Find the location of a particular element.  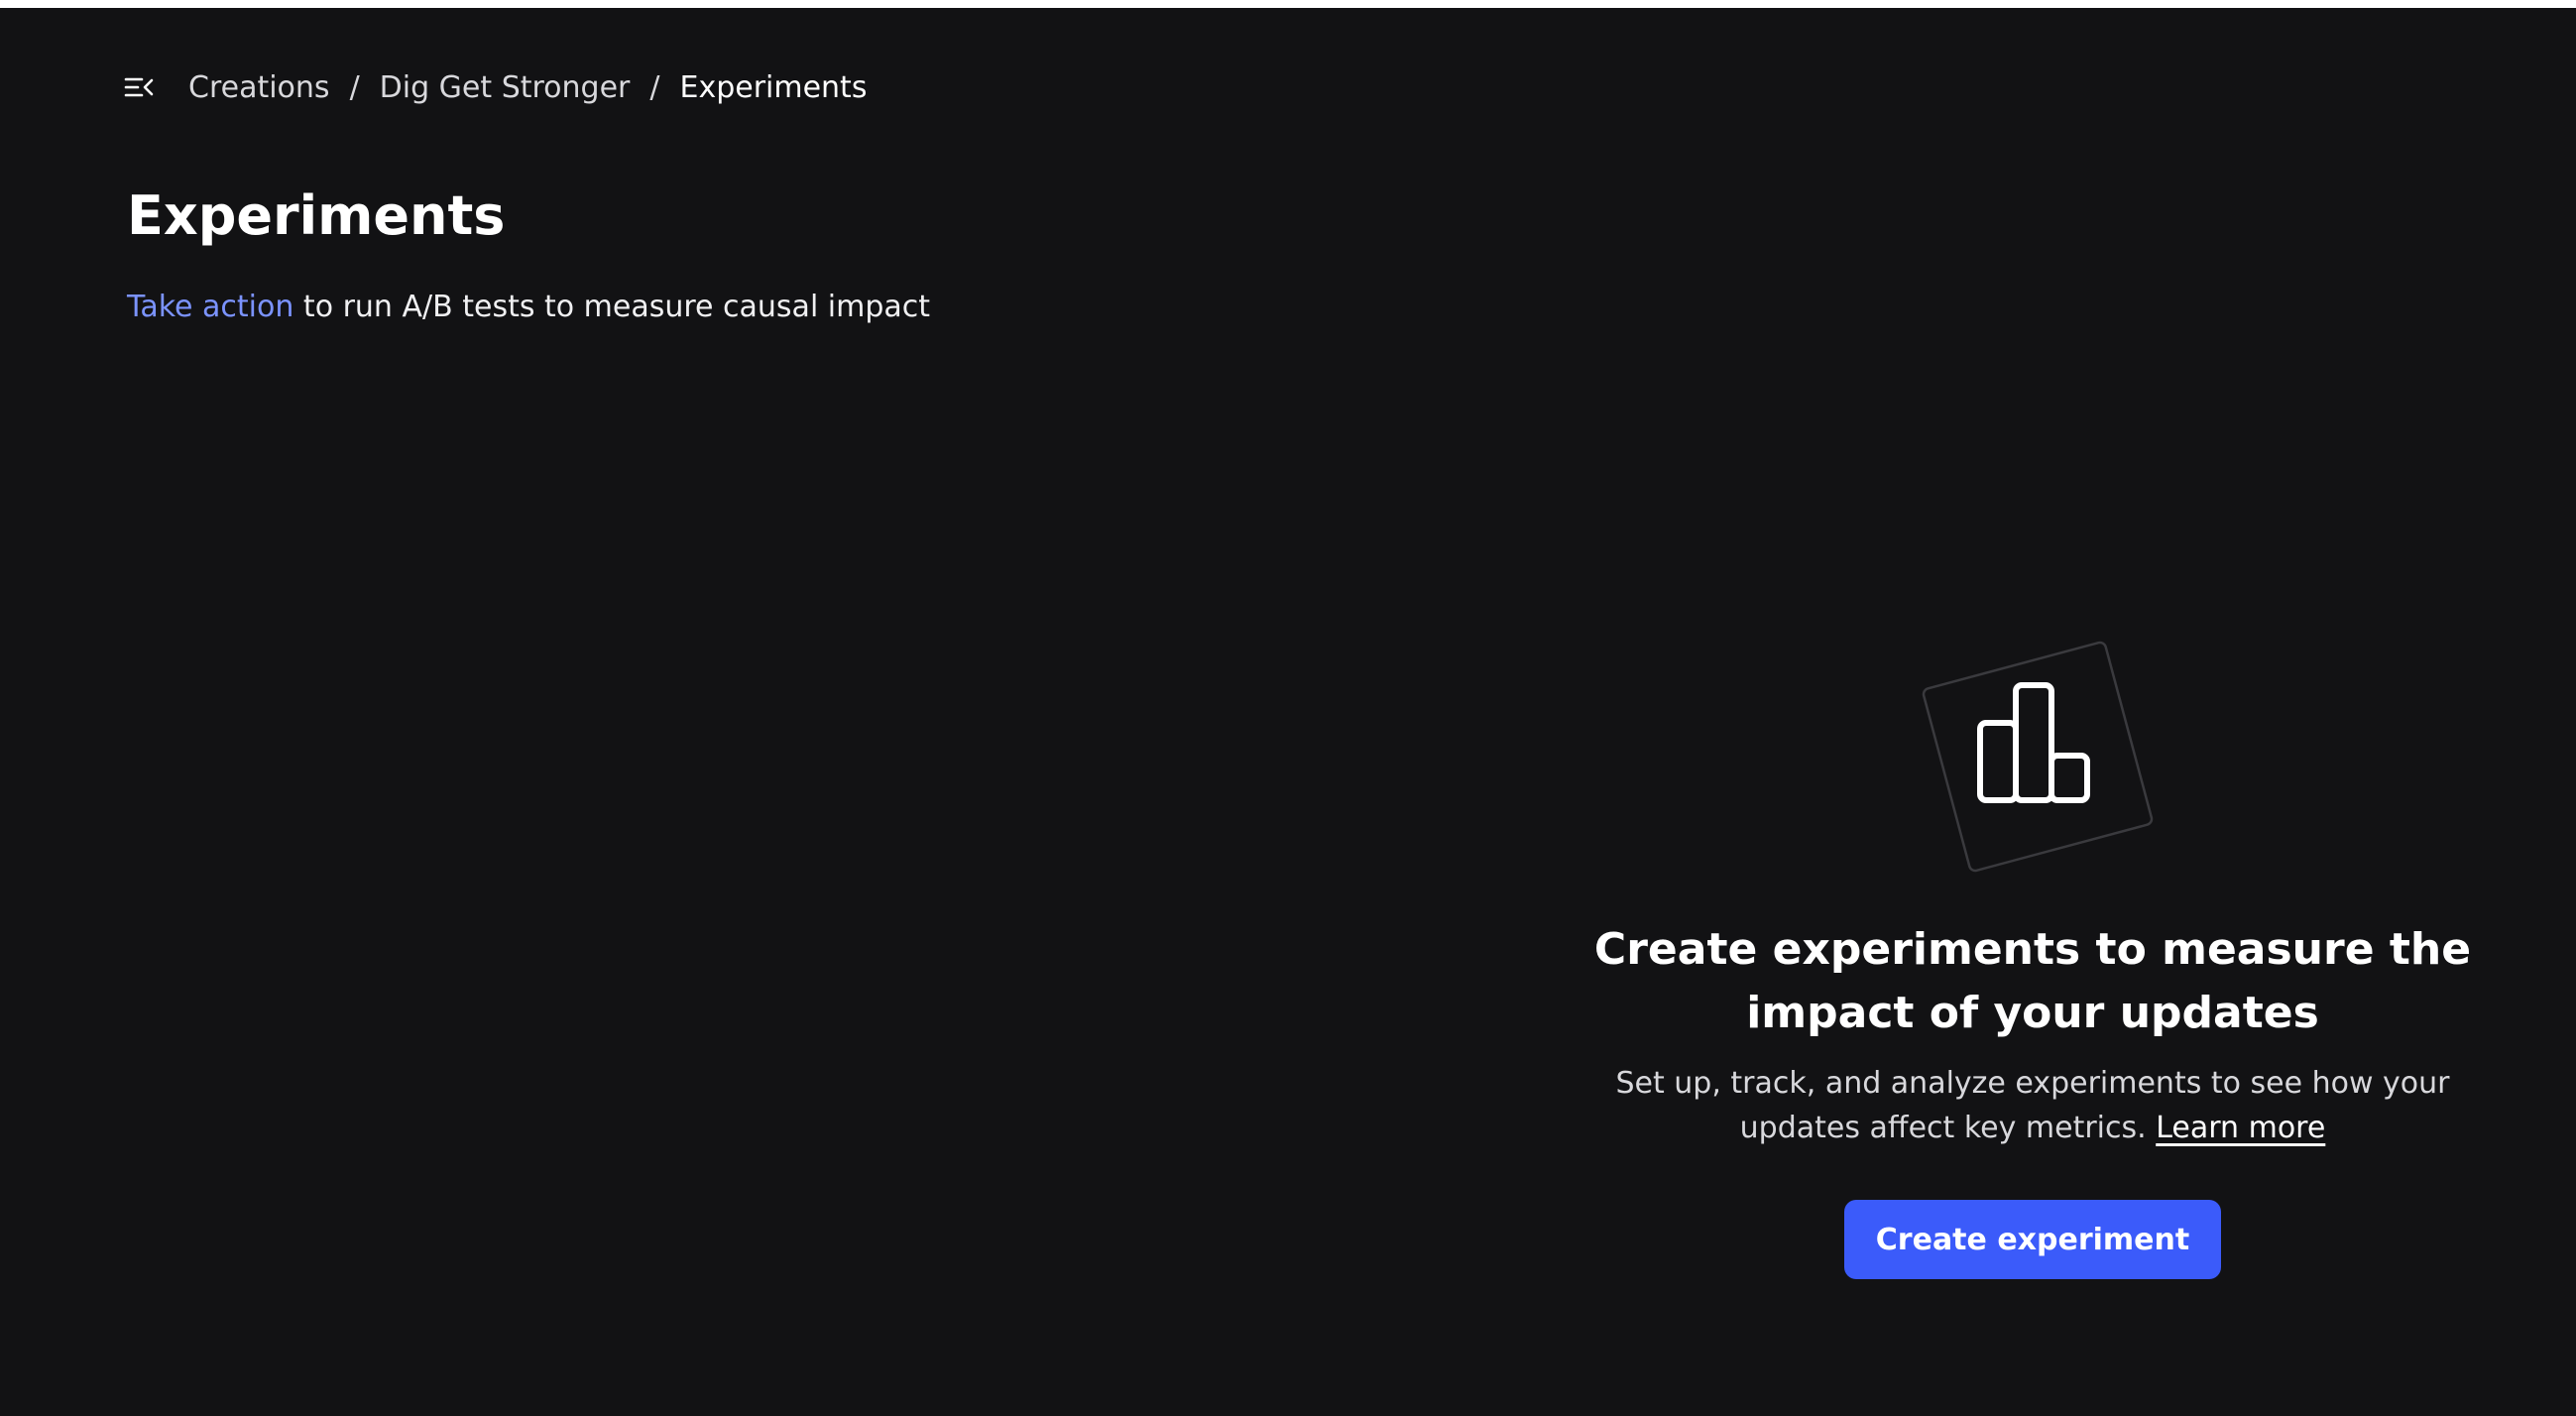

collapse-menu-icon is located at coordinates (139, 87).